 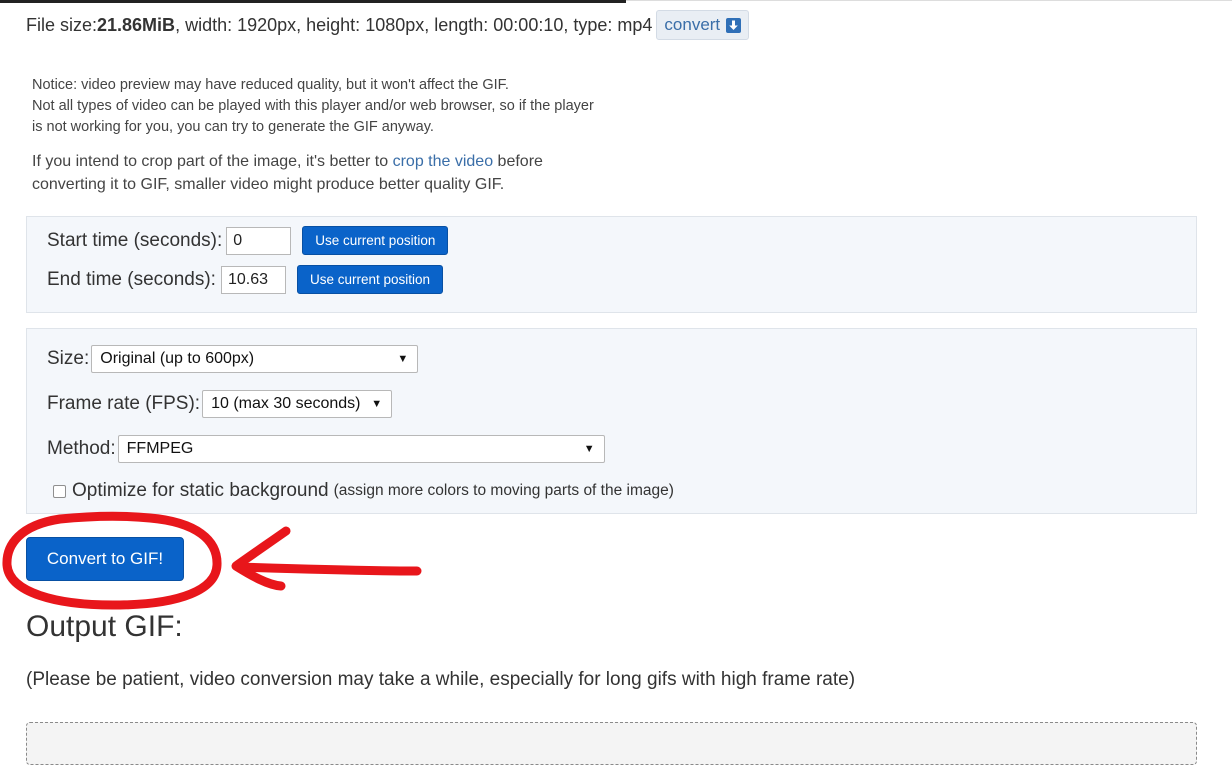 I want to click on size-select: Original (up to 600px) ▼, so click(x=255, y=359).